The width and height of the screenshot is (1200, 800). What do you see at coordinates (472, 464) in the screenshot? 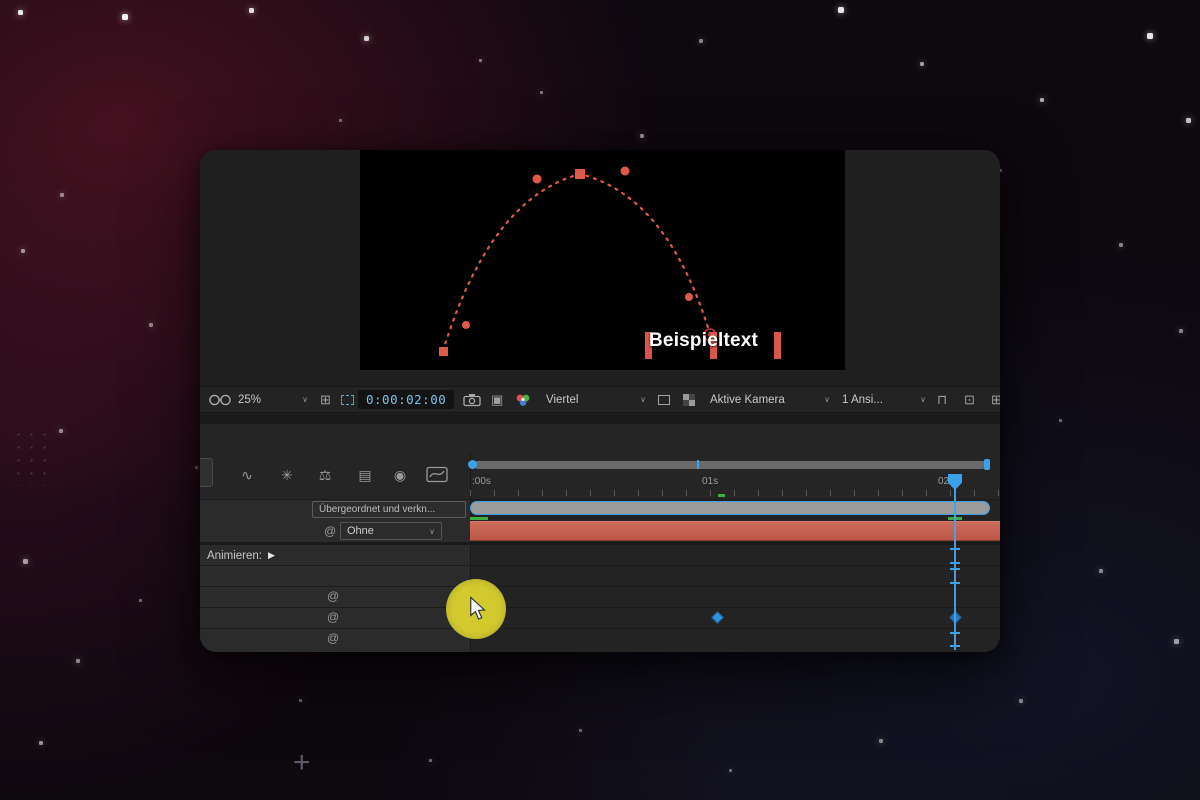
I see `time-navigator-start-handle` at bounding box center [472, 464].